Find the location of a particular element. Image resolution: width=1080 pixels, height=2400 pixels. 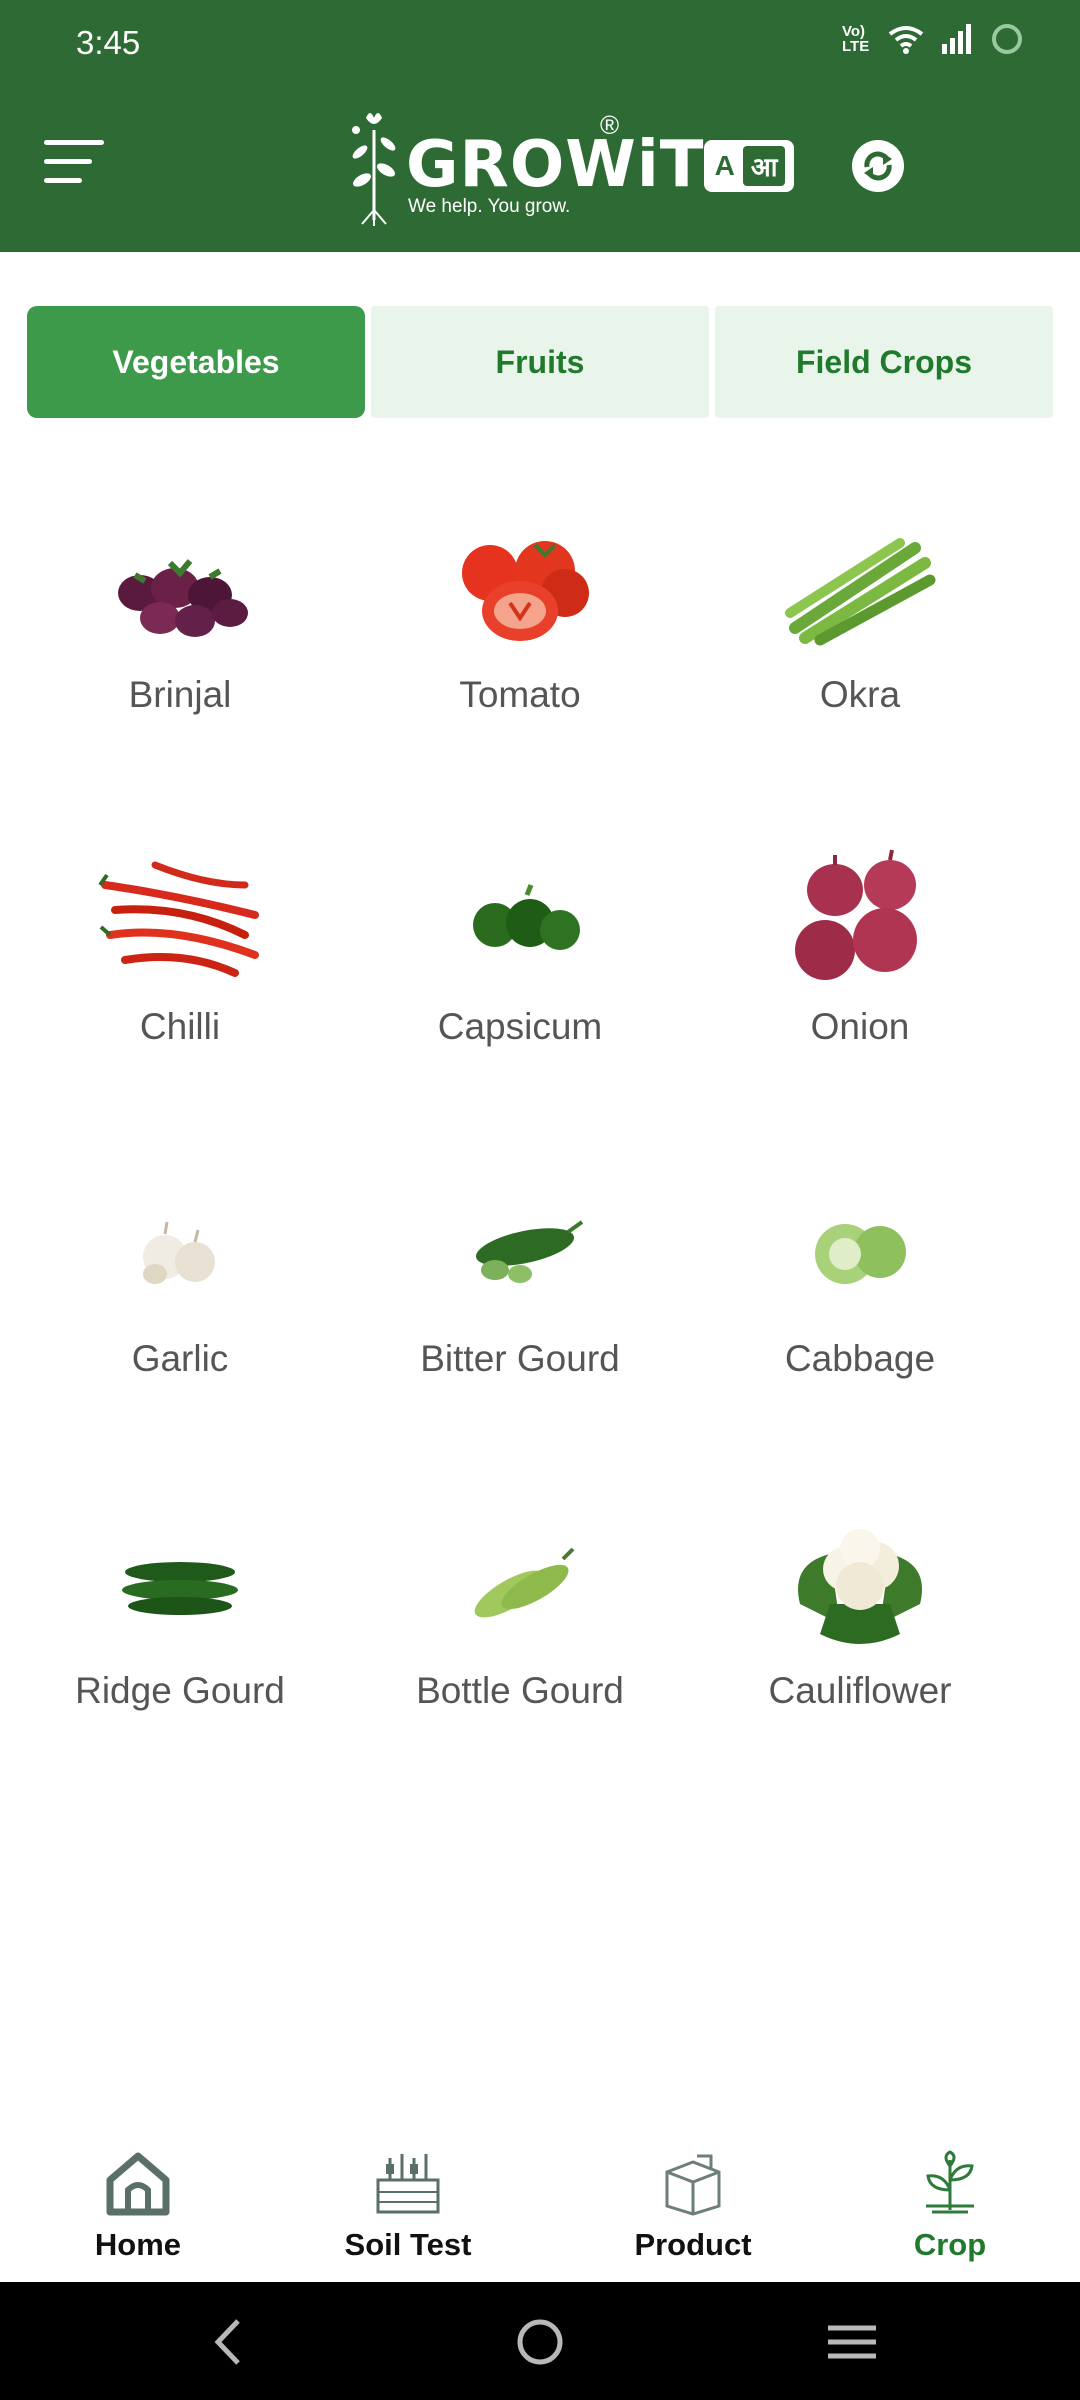

nav-home-label: Home is located at coordinates (138, 2244).